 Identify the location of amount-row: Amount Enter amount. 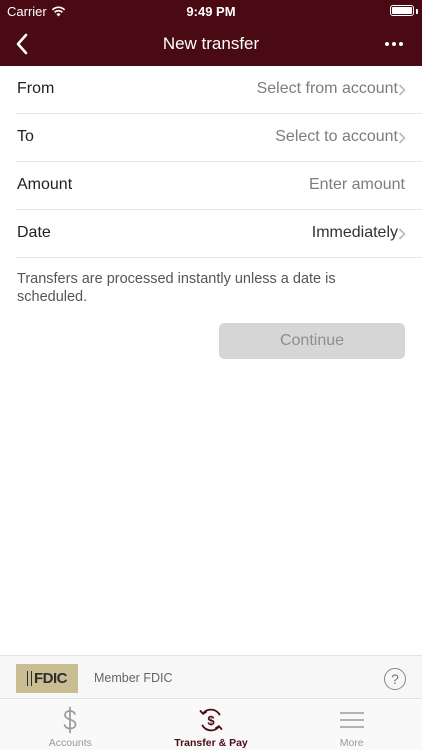
(219, 186).